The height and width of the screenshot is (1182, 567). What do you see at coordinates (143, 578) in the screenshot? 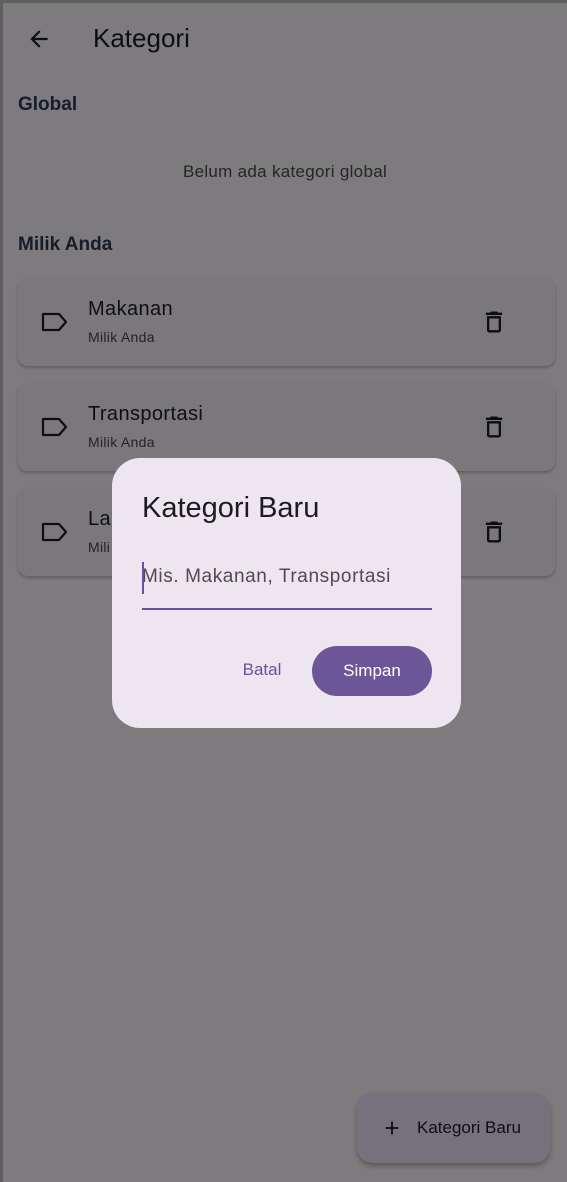
I see `text-caret` at bounding box center [143, 578].